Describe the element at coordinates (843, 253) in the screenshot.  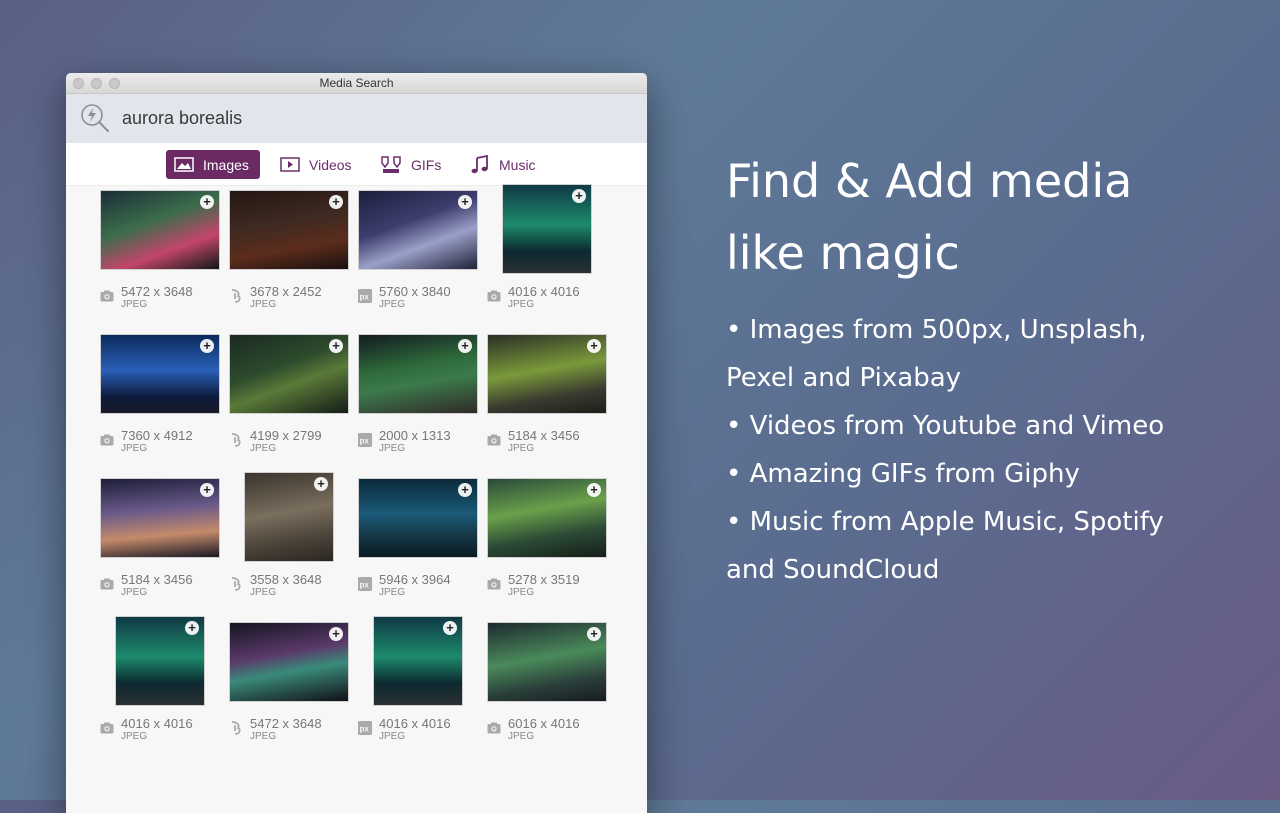
I see `headline-line: like magic` at that location.